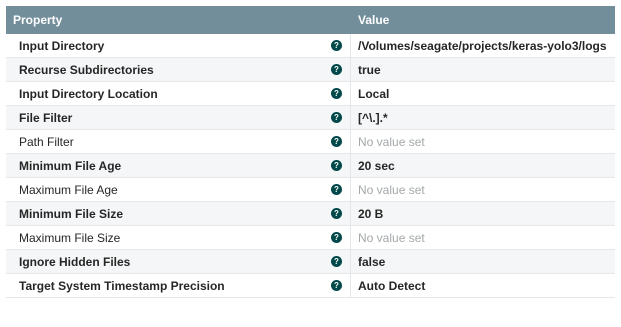 This screenshot has height=327, width=621. Describe the element at coordinates (178, 165) in the screenshot. I see `property-cell: Minimum File Age?` at that location.